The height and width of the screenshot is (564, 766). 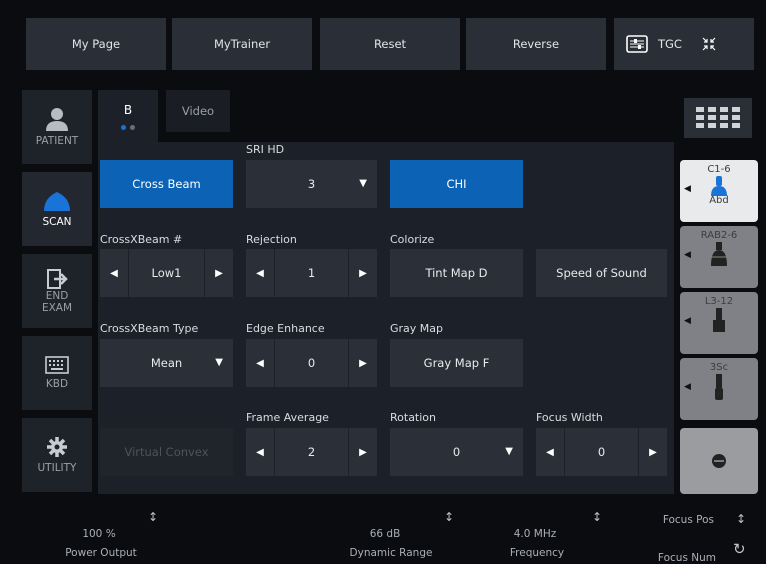 I want to click on tab-video-label: Video, so click(x=198, y=111).